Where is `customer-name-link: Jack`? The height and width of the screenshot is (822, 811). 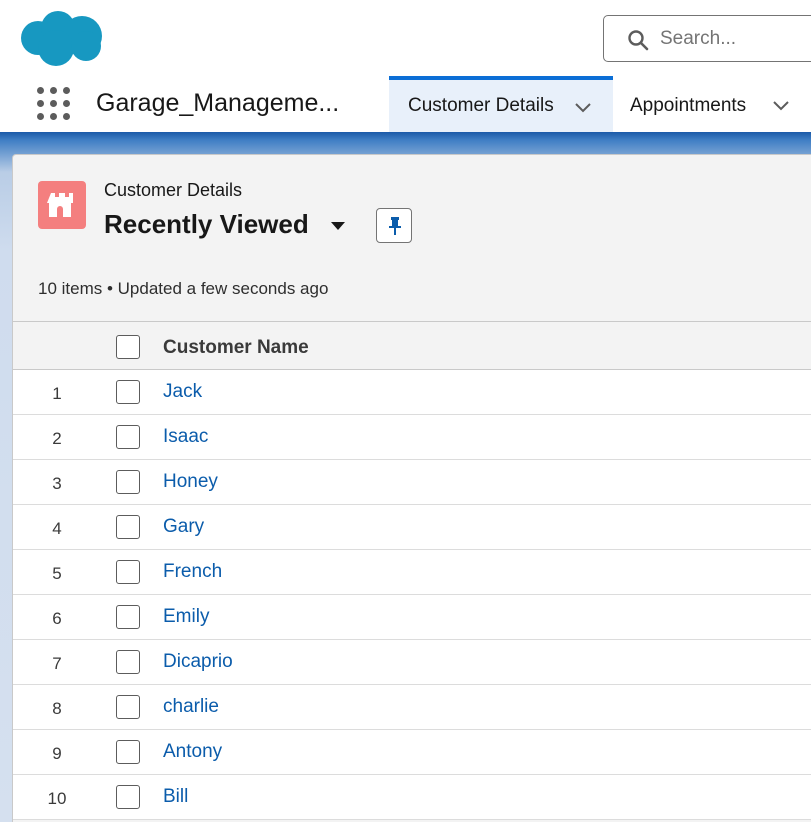 customer-name-link: Jack is located at coordinates (182, 392).